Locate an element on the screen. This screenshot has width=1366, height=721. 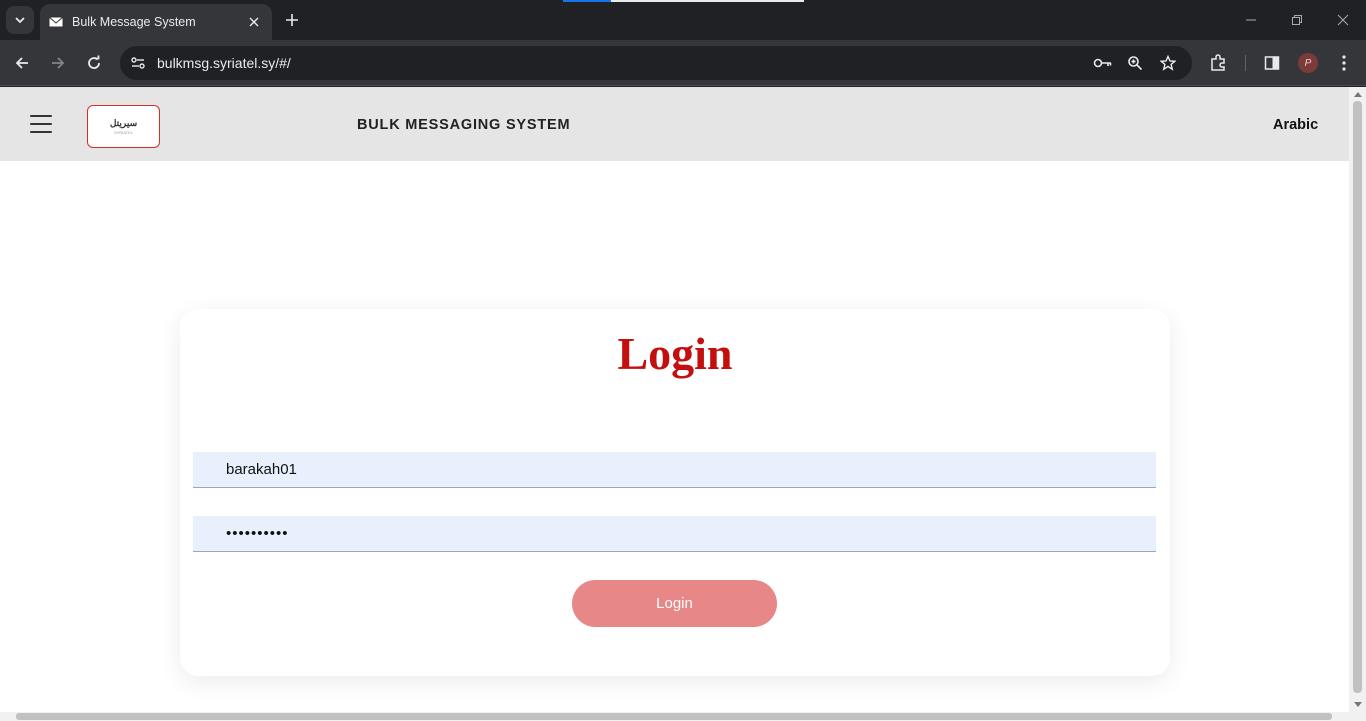
restore-icon is located at coordinates (1297, 20).